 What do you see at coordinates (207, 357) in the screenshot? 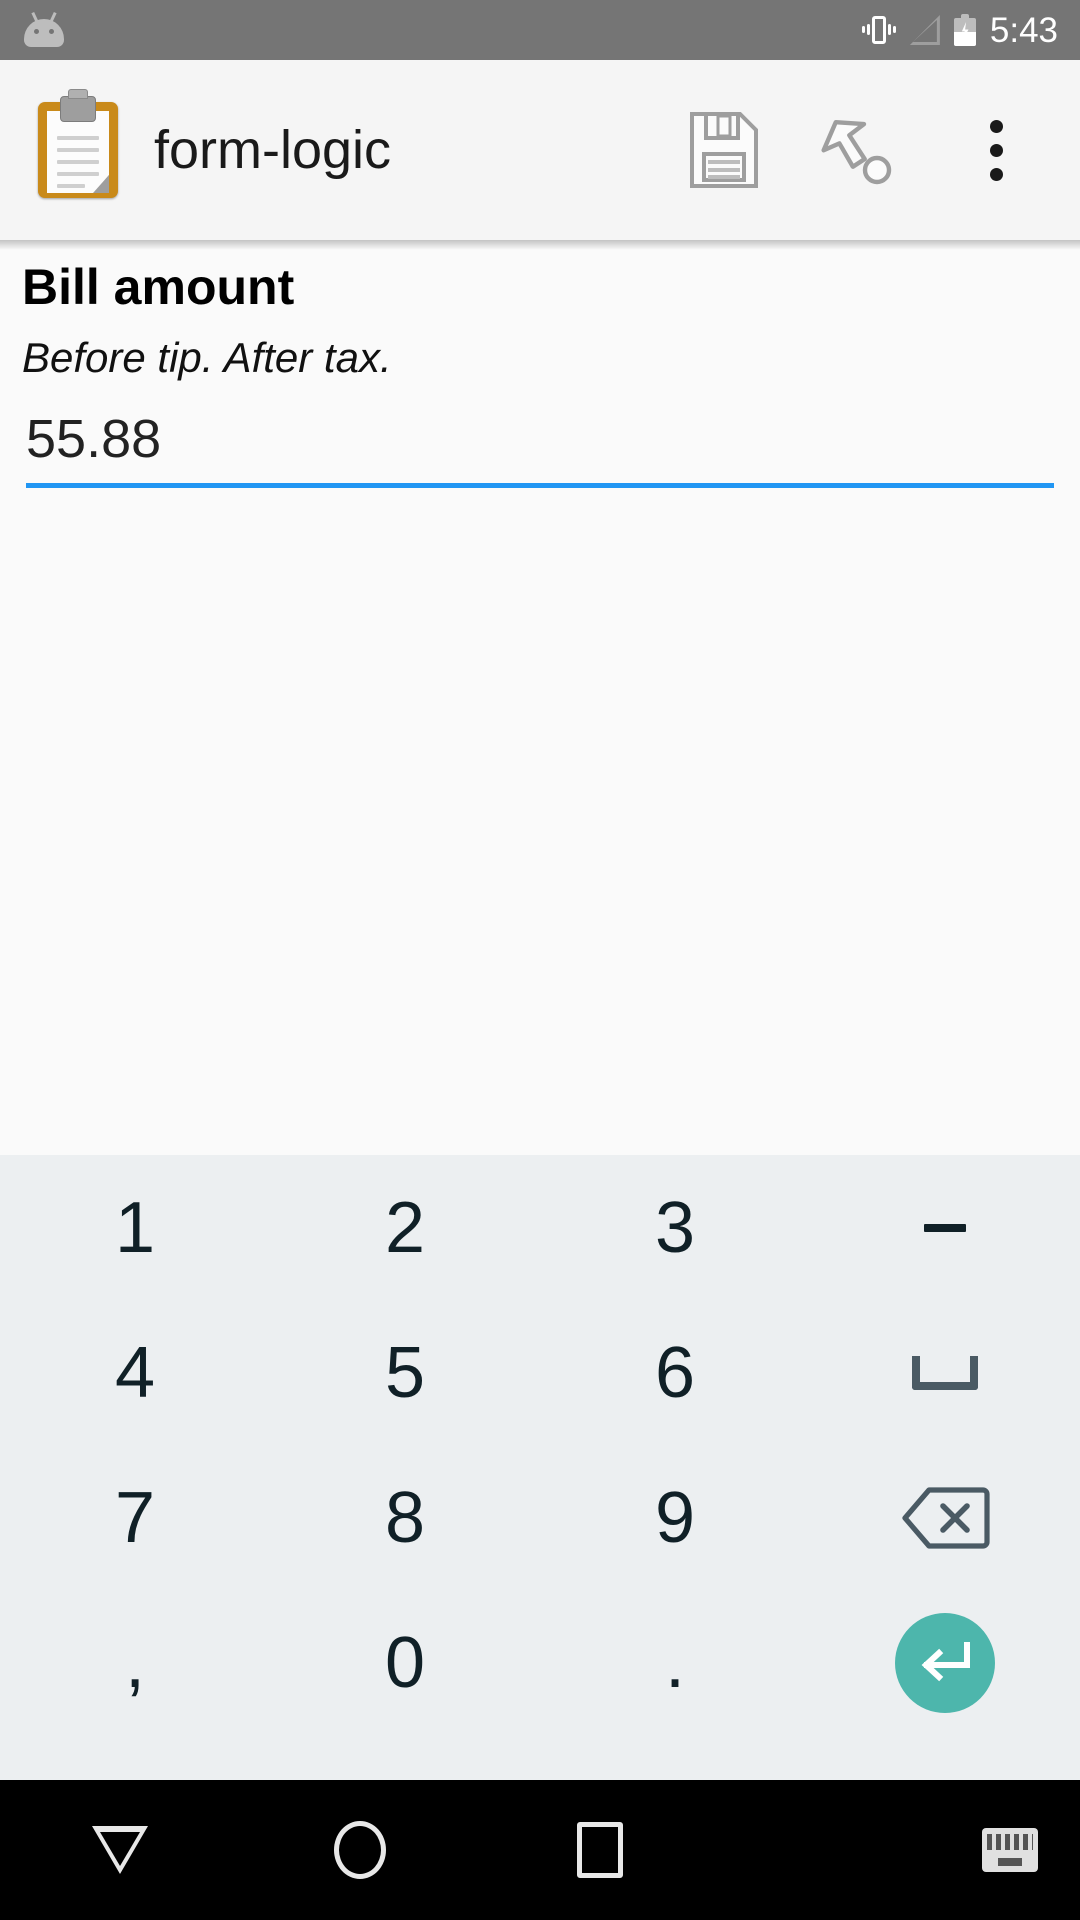
I see `question-hint: Before tip. After tax.` at bounding box center [207, 357].